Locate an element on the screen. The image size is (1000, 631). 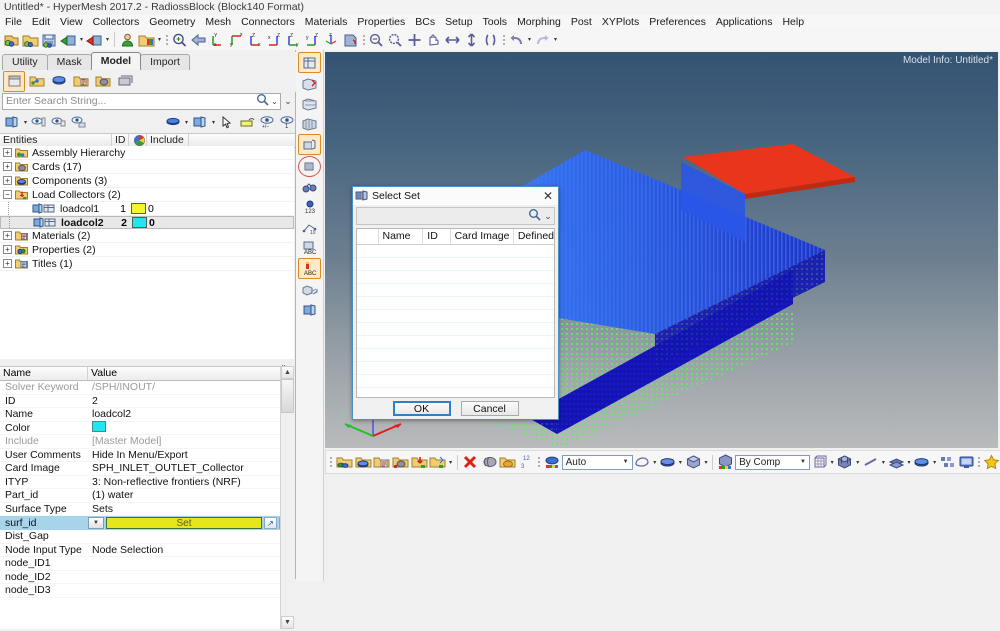
redo-icon is located at coordinates (542, 39).